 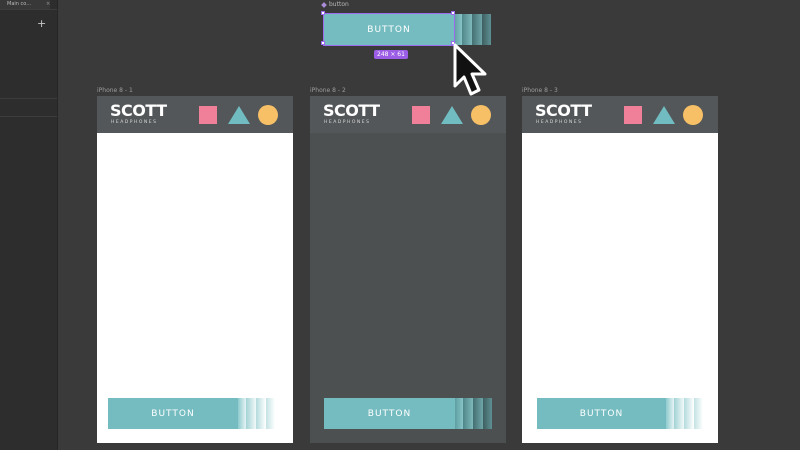 What do you see at coordinates (540, 90) in the screenshot?
I see `frame-label: iPhone 8 - 3` at bounding box center [540, 90].